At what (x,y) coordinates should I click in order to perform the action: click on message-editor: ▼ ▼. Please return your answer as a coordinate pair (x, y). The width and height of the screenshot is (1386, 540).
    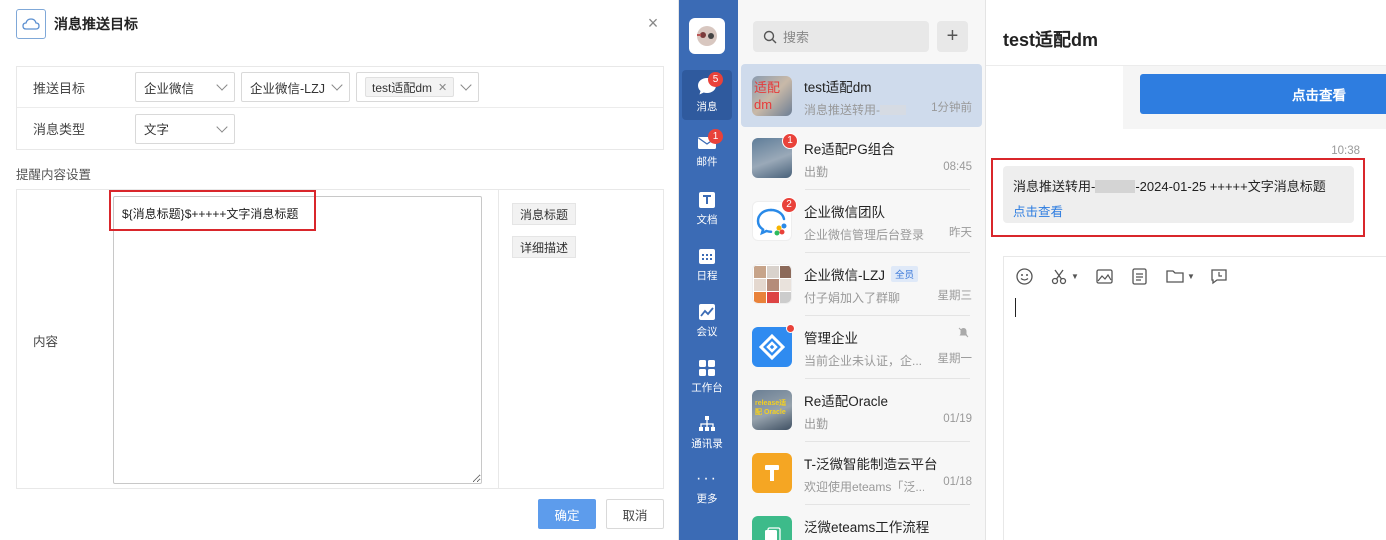
    Looking at the image, I should click on (1194, 398).